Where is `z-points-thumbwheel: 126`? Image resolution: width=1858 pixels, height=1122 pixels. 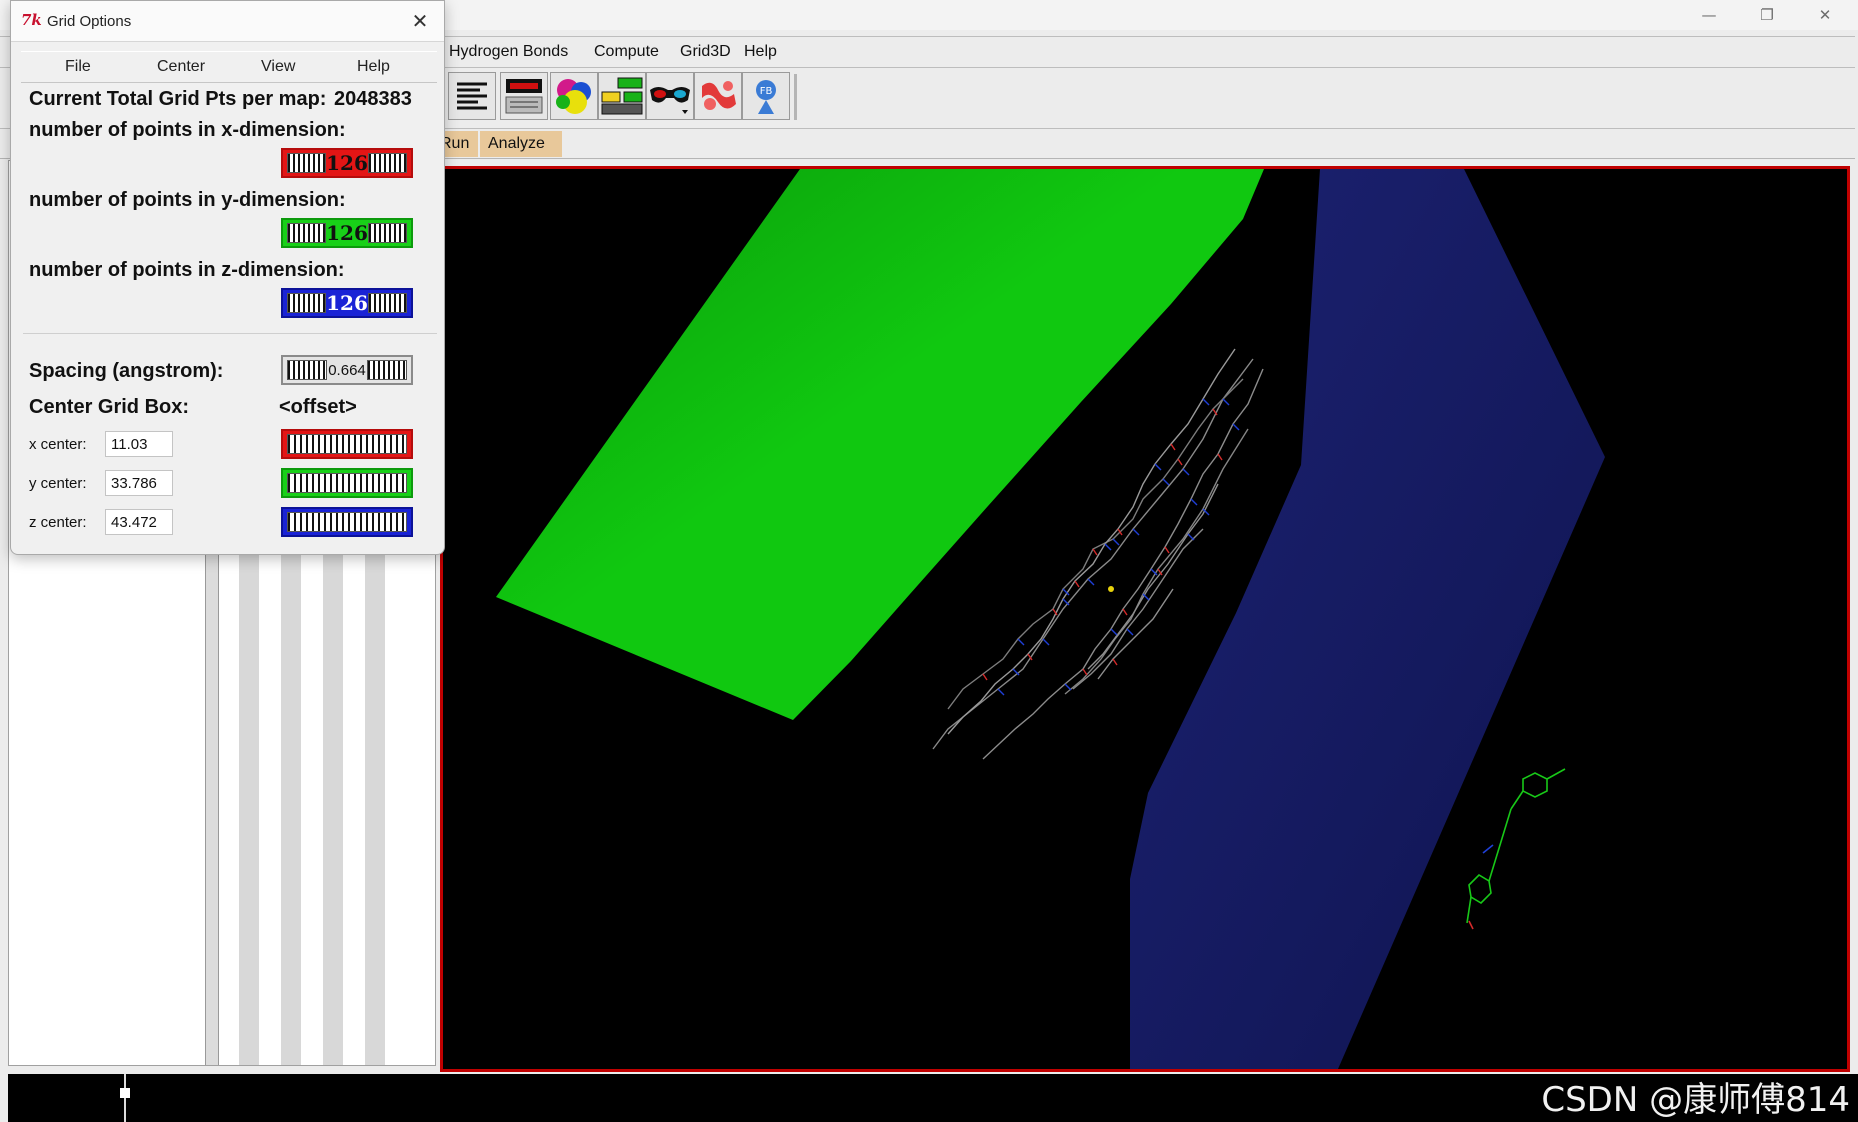
z-points-thumbwheel: 126 is located at coordinates (347, 303).